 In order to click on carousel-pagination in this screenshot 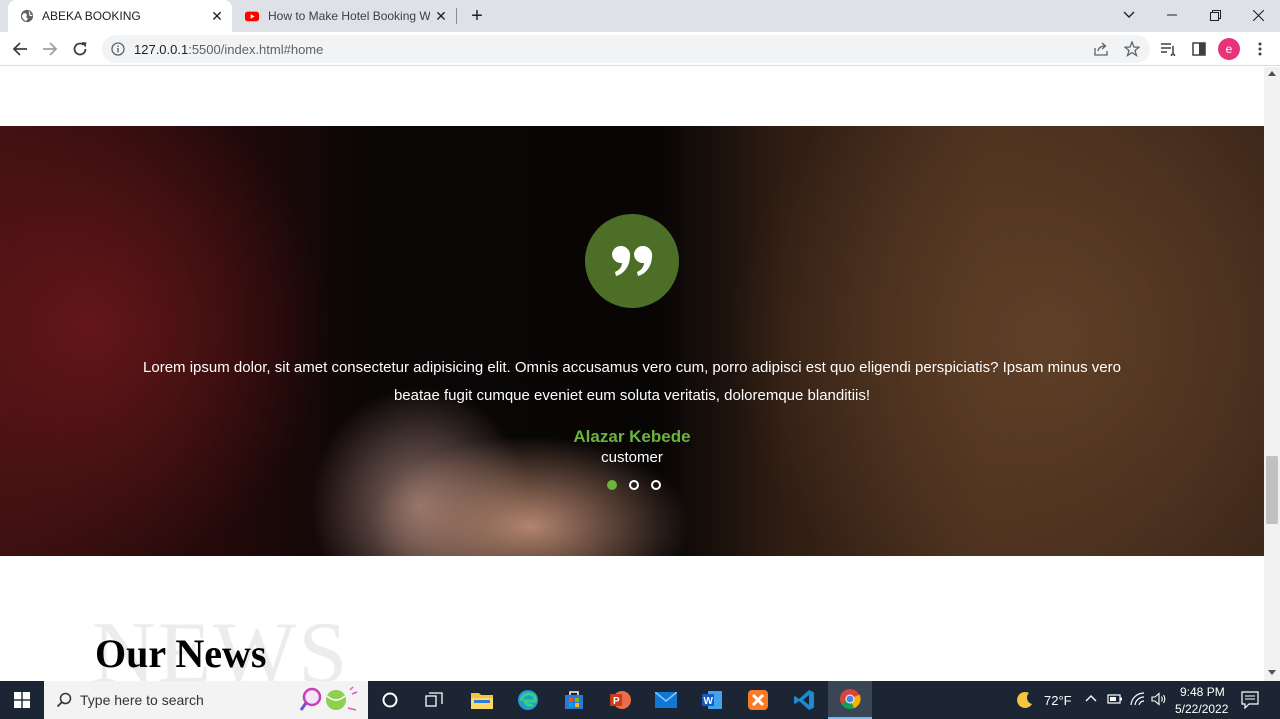, I will do `click(634, 485)`.